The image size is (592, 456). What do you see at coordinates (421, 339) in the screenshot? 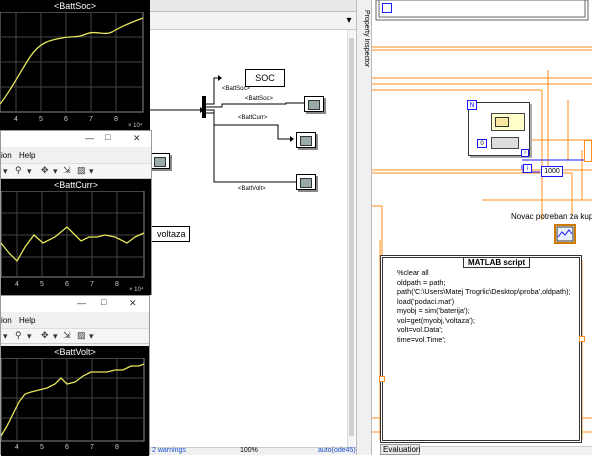
I see `script-line: time=vol.Time';` at bounding box center [421, 339].